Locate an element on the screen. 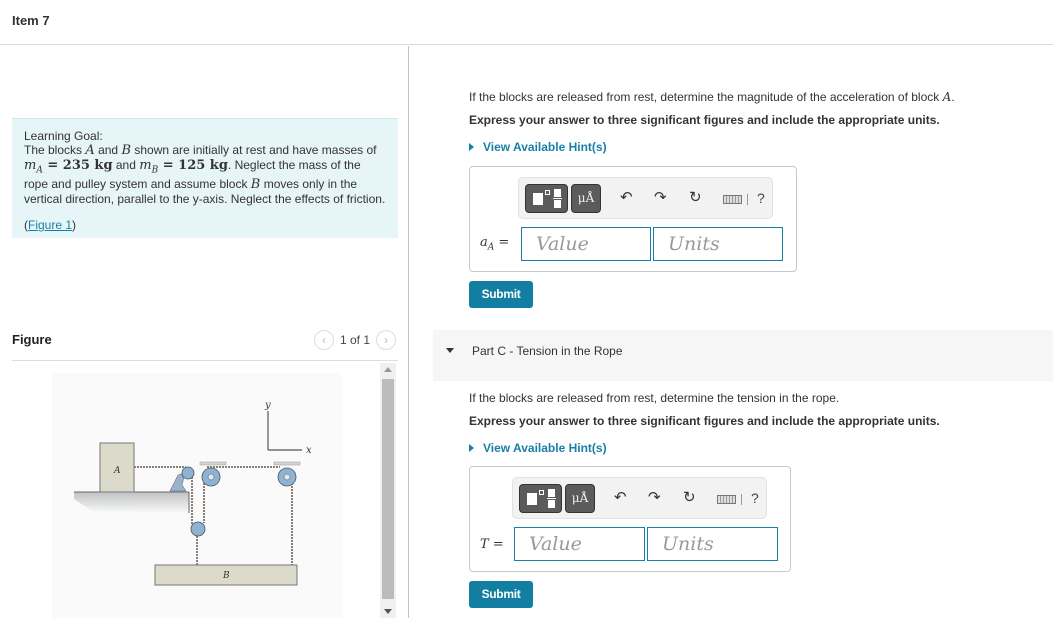 This screenshot has width=1053, height=618. part-c-math-toolbar: μÅ ↶ ↷ ↻ ? is located at coordinates (639, 498).